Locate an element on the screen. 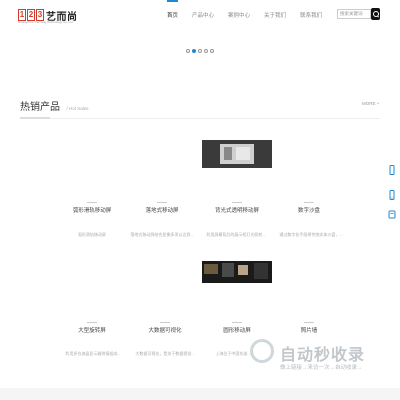  section-subtitle: / Hot Sales is located at coordinates (77, 108).